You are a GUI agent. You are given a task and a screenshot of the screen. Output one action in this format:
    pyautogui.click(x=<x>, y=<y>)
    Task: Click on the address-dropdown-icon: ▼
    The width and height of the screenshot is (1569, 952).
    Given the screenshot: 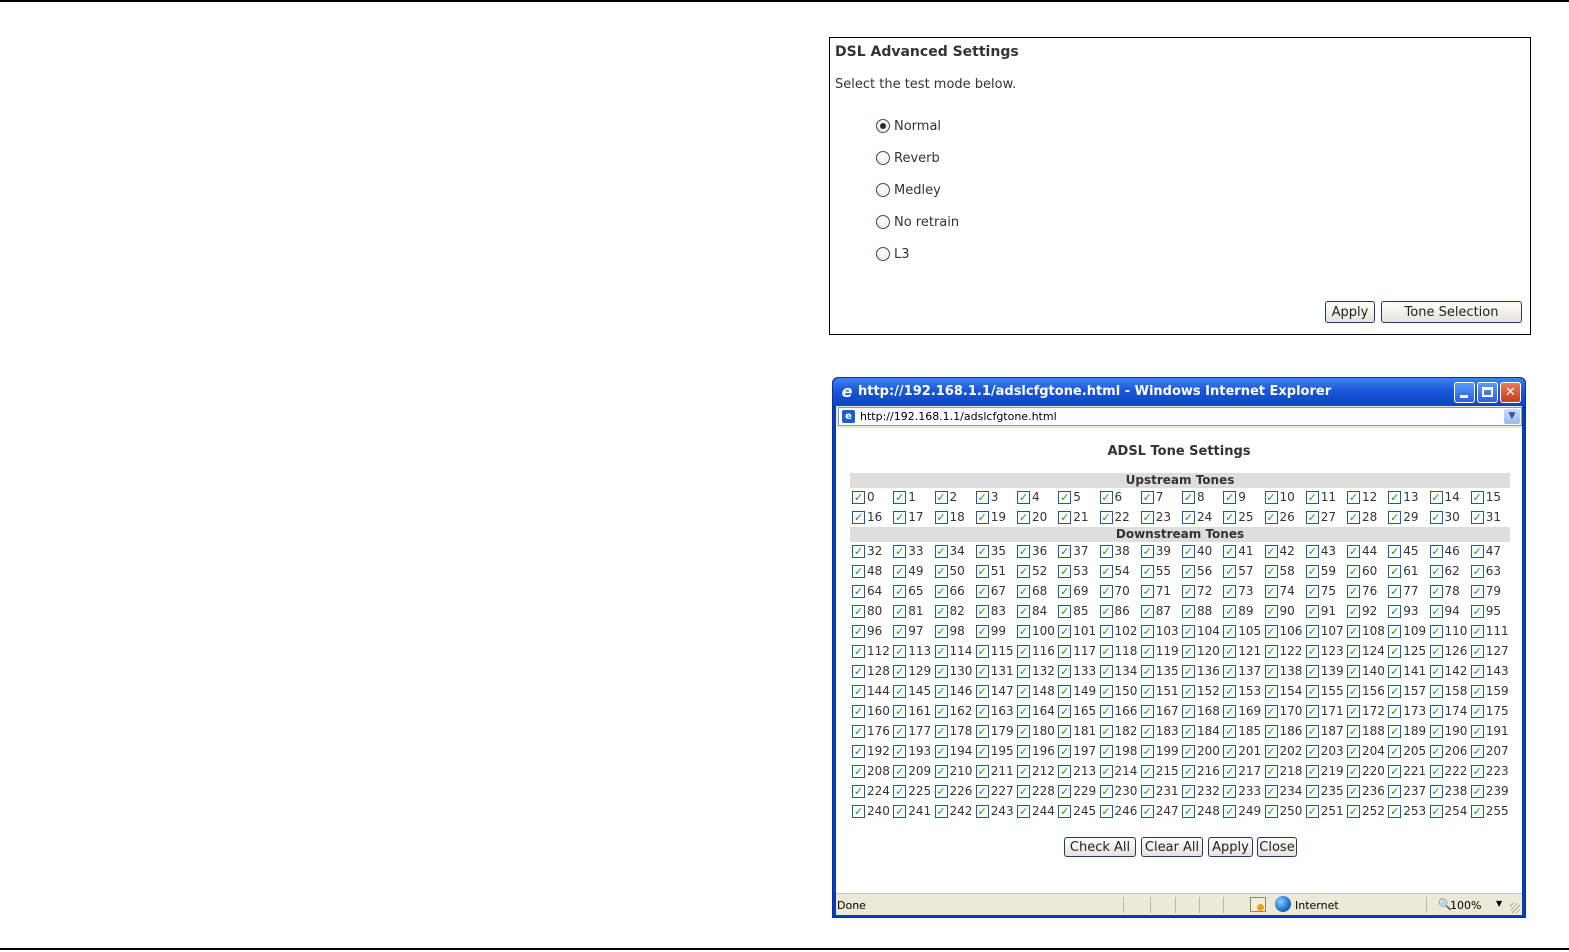 What is the action you would take?
    pyautogui.click(x=1512, y=416)
    